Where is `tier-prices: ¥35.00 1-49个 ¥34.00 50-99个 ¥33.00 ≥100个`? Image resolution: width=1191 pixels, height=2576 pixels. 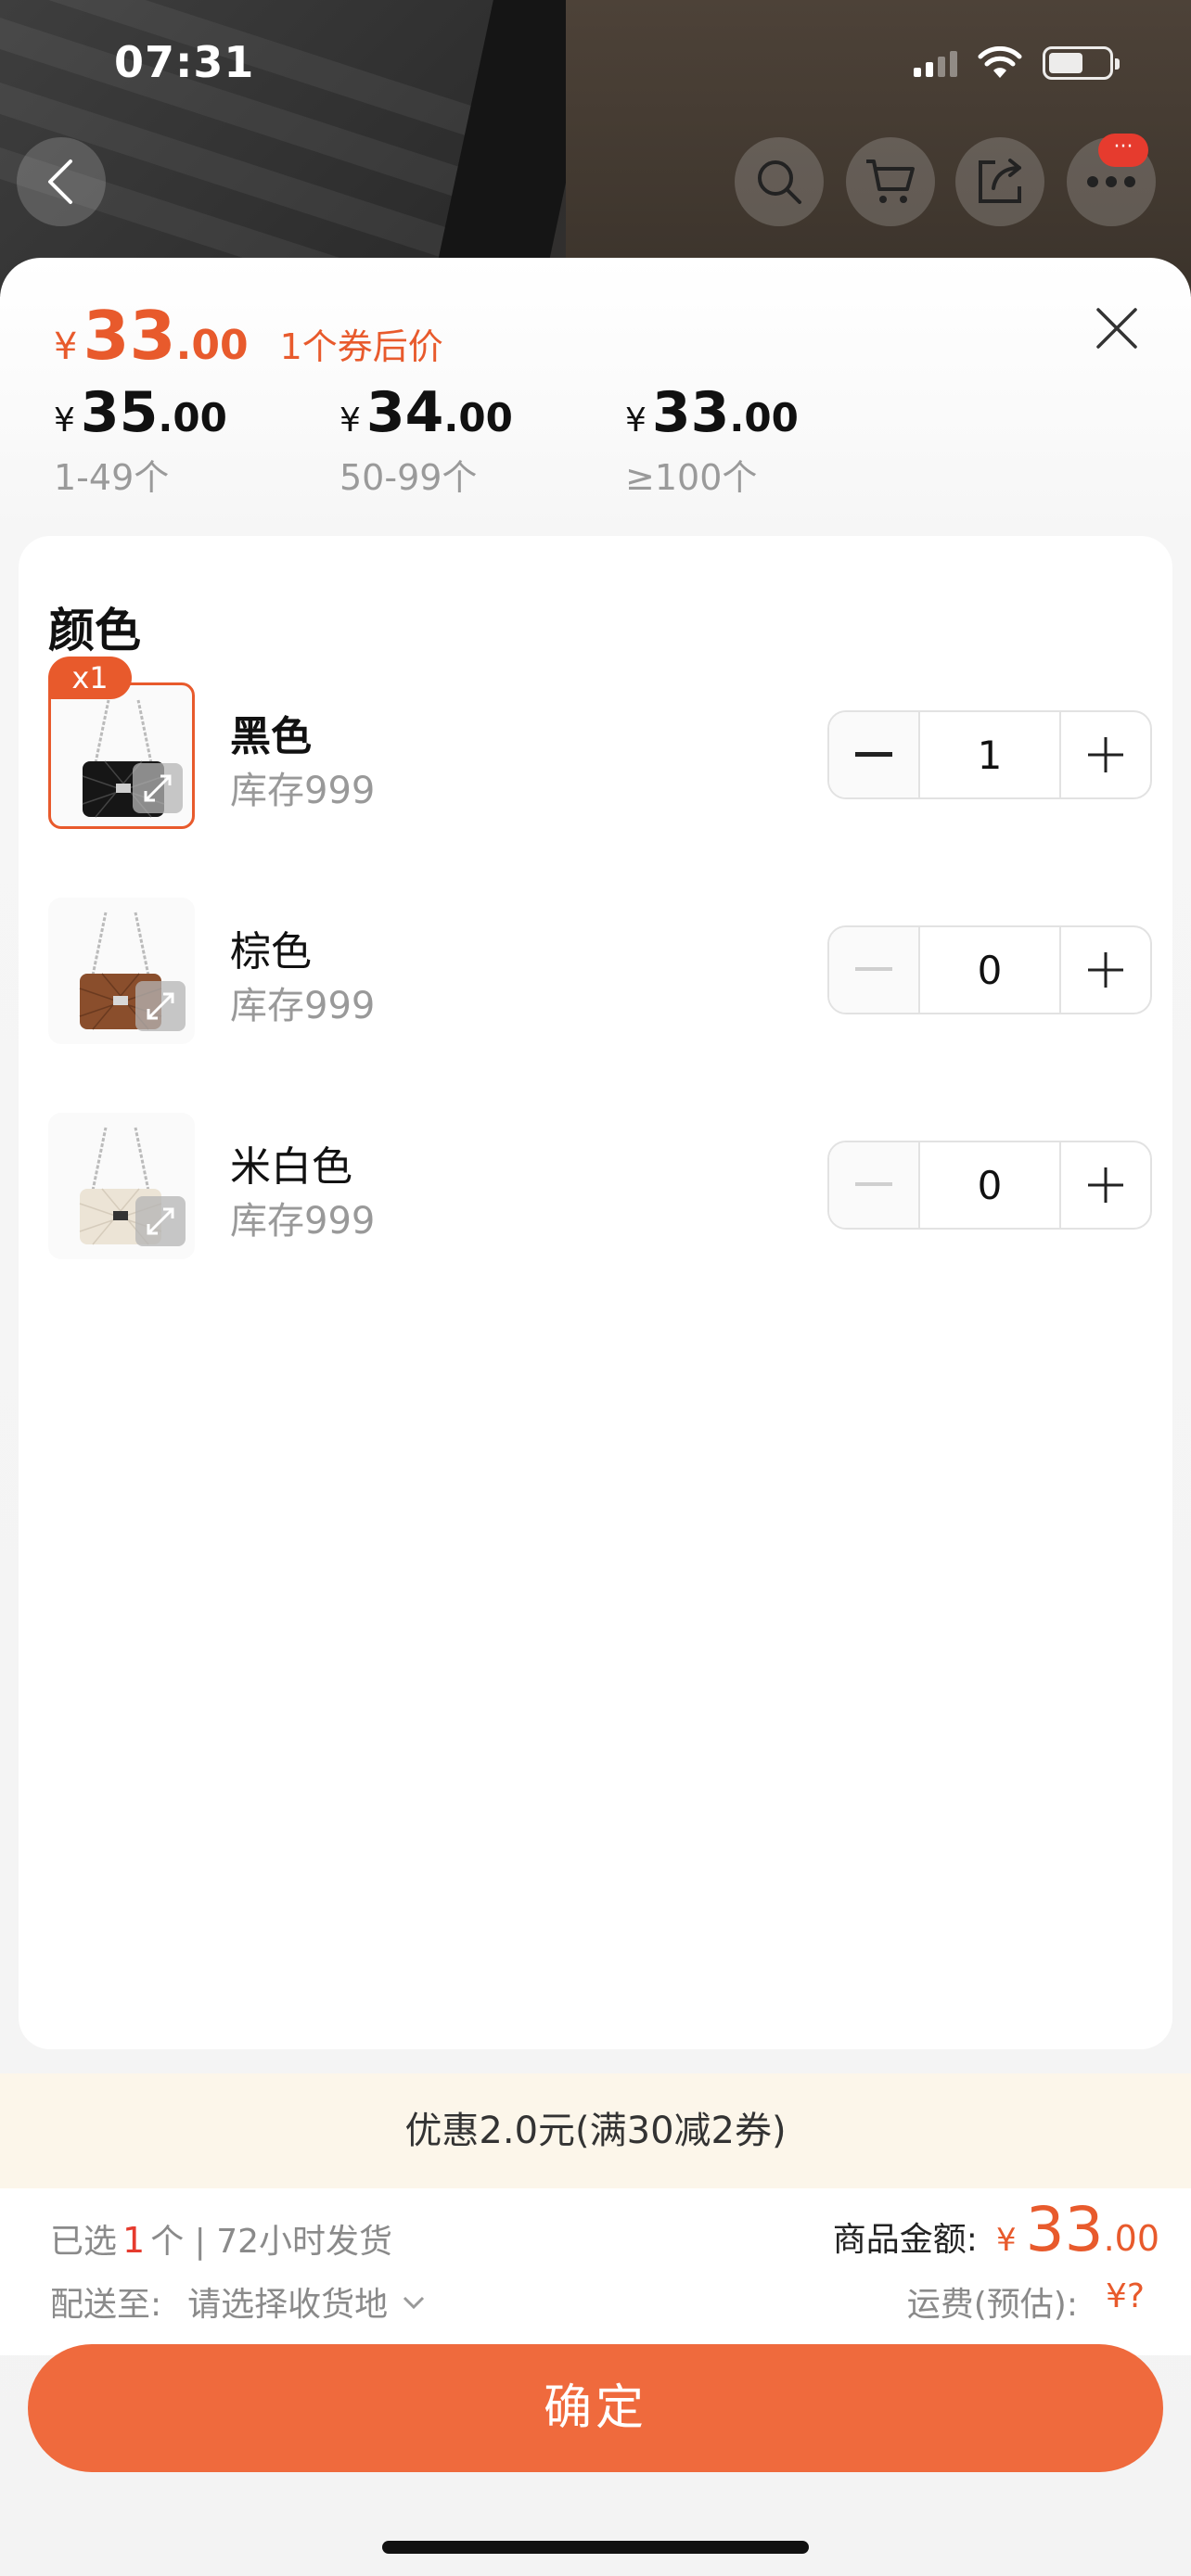
tier-prices: ¥35.00 1-49个 ¥34.00 50-99个 ¥33.00 ≥100个 is located at coordinates (482, 440).